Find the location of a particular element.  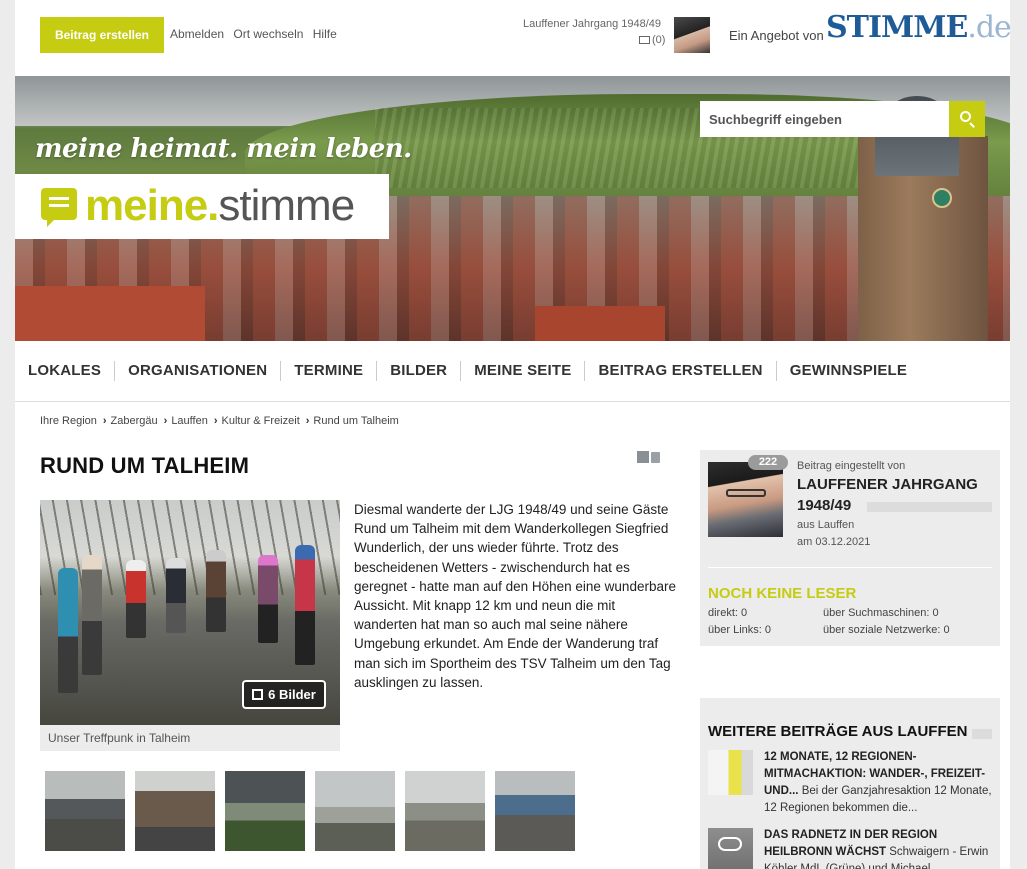

readers-social: über soziale Netzwerke: 0 is located at coordinates (886, 630).